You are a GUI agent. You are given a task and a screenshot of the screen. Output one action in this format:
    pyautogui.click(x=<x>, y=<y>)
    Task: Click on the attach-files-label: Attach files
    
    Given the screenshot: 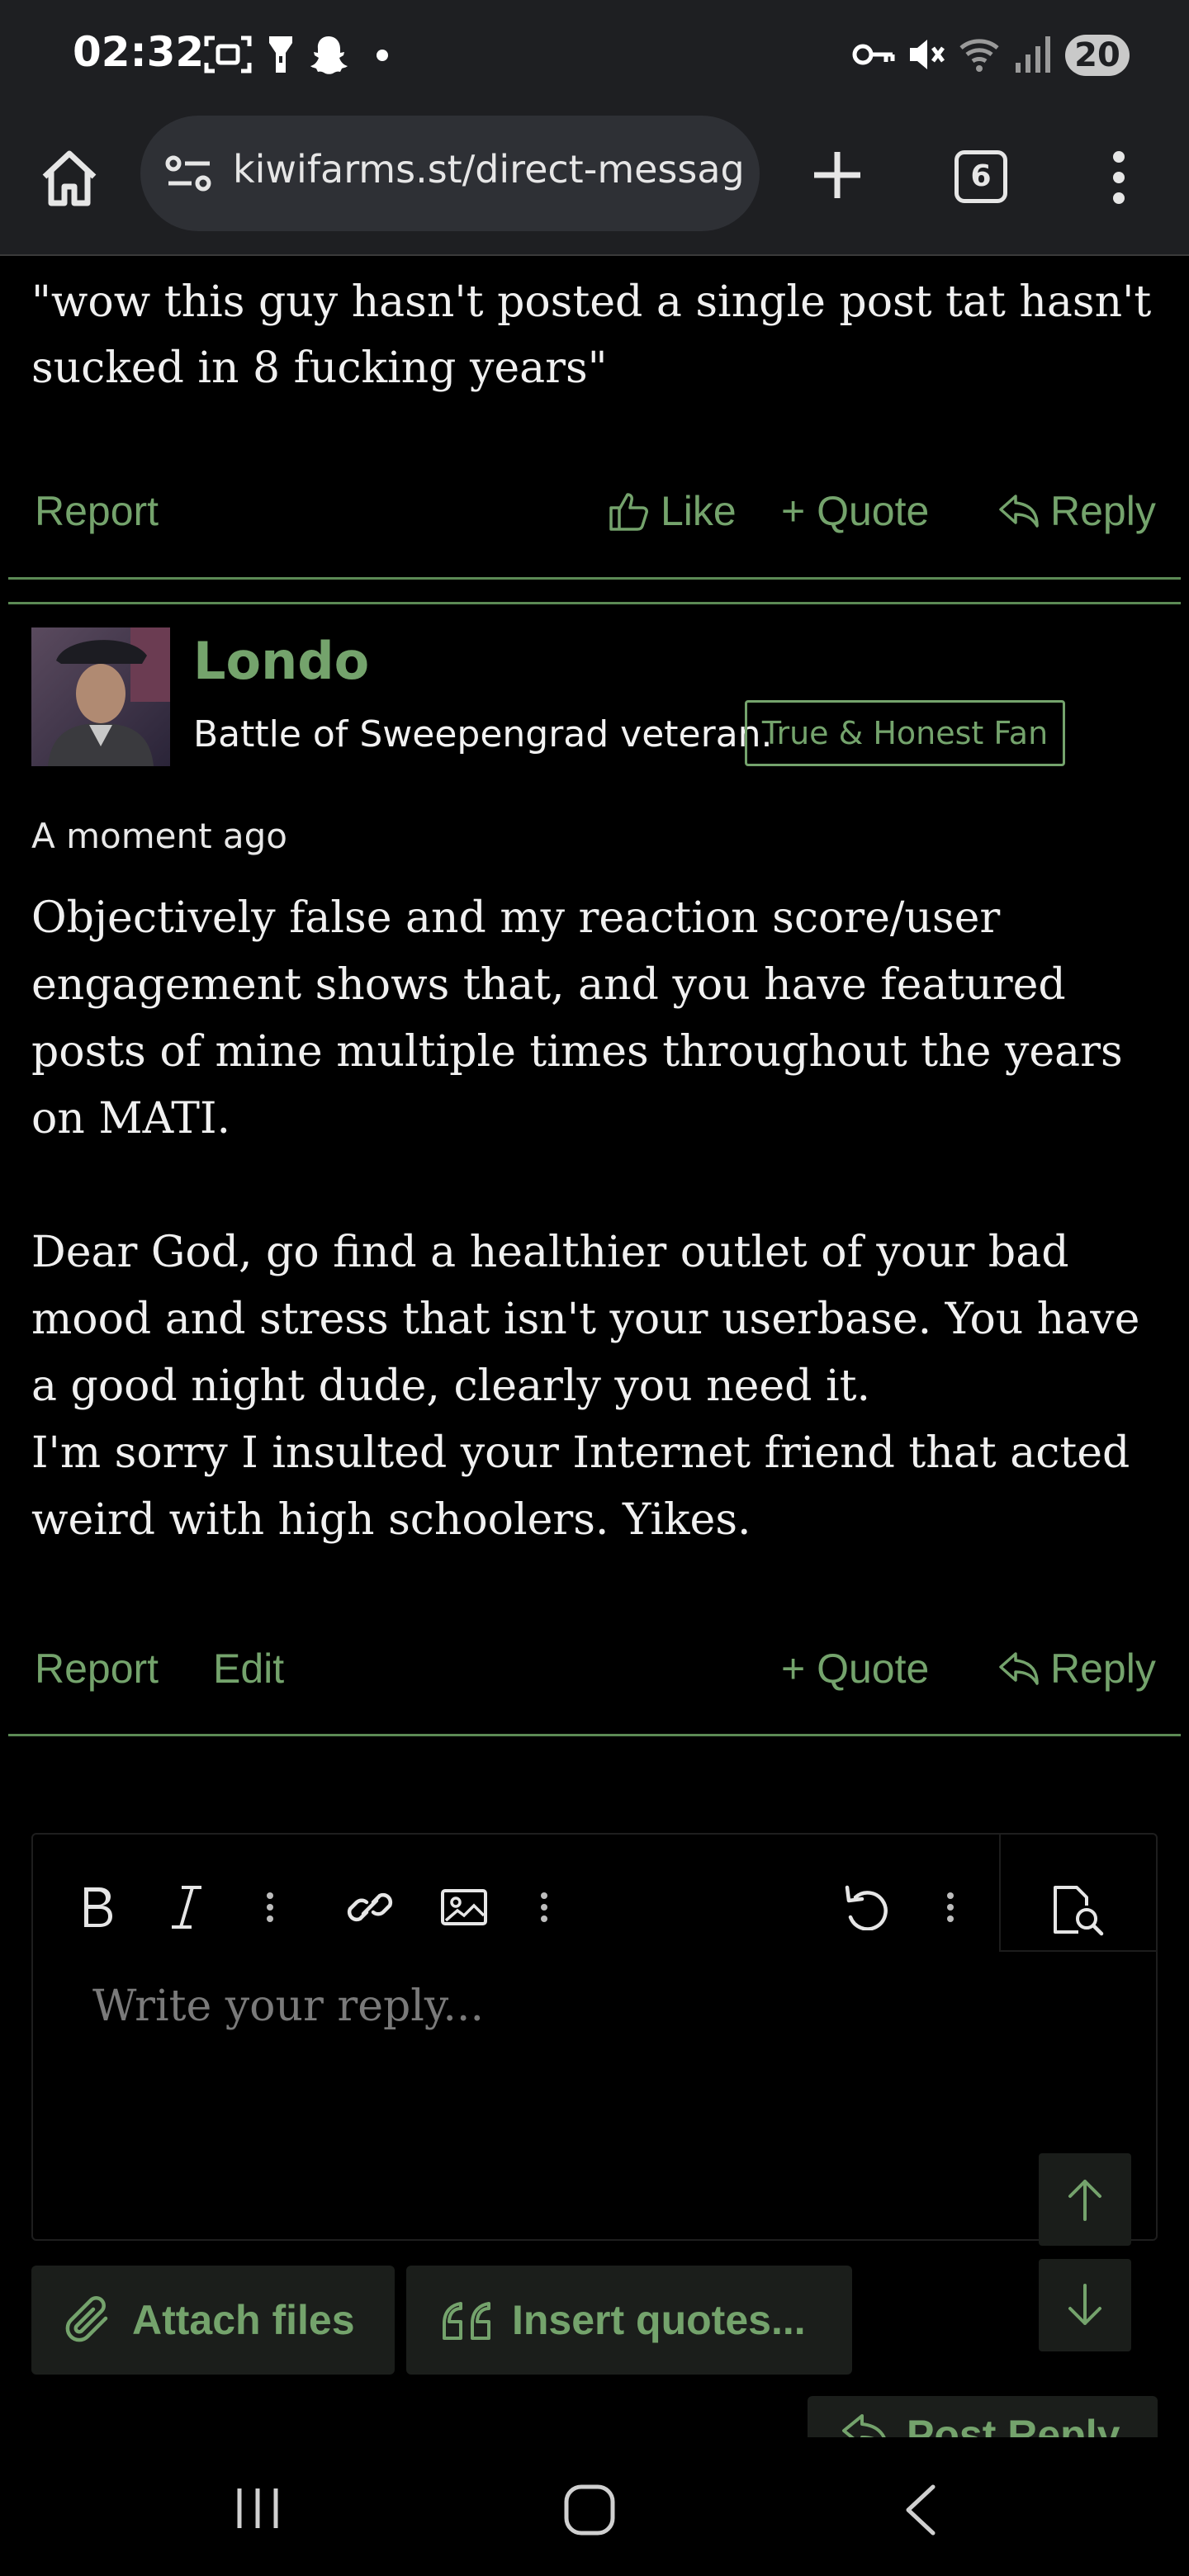 What is the action you would take?
    pyautogui.click(x=243, y=2320)
    